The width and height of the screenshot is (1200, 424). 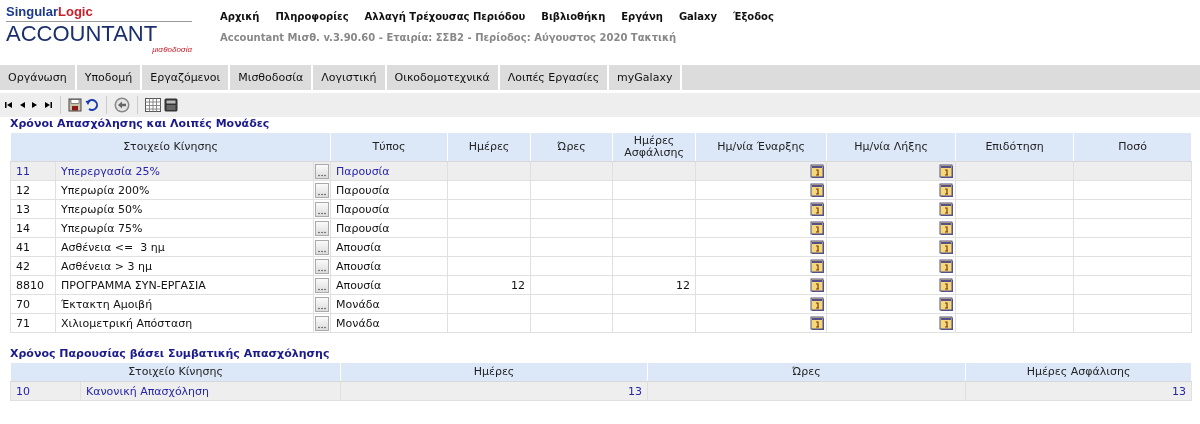 What do you see at coordinates (82, 34) in the screenshot?
I see `product-name: ACCOUNTANT` at bounding box center [82, 34].